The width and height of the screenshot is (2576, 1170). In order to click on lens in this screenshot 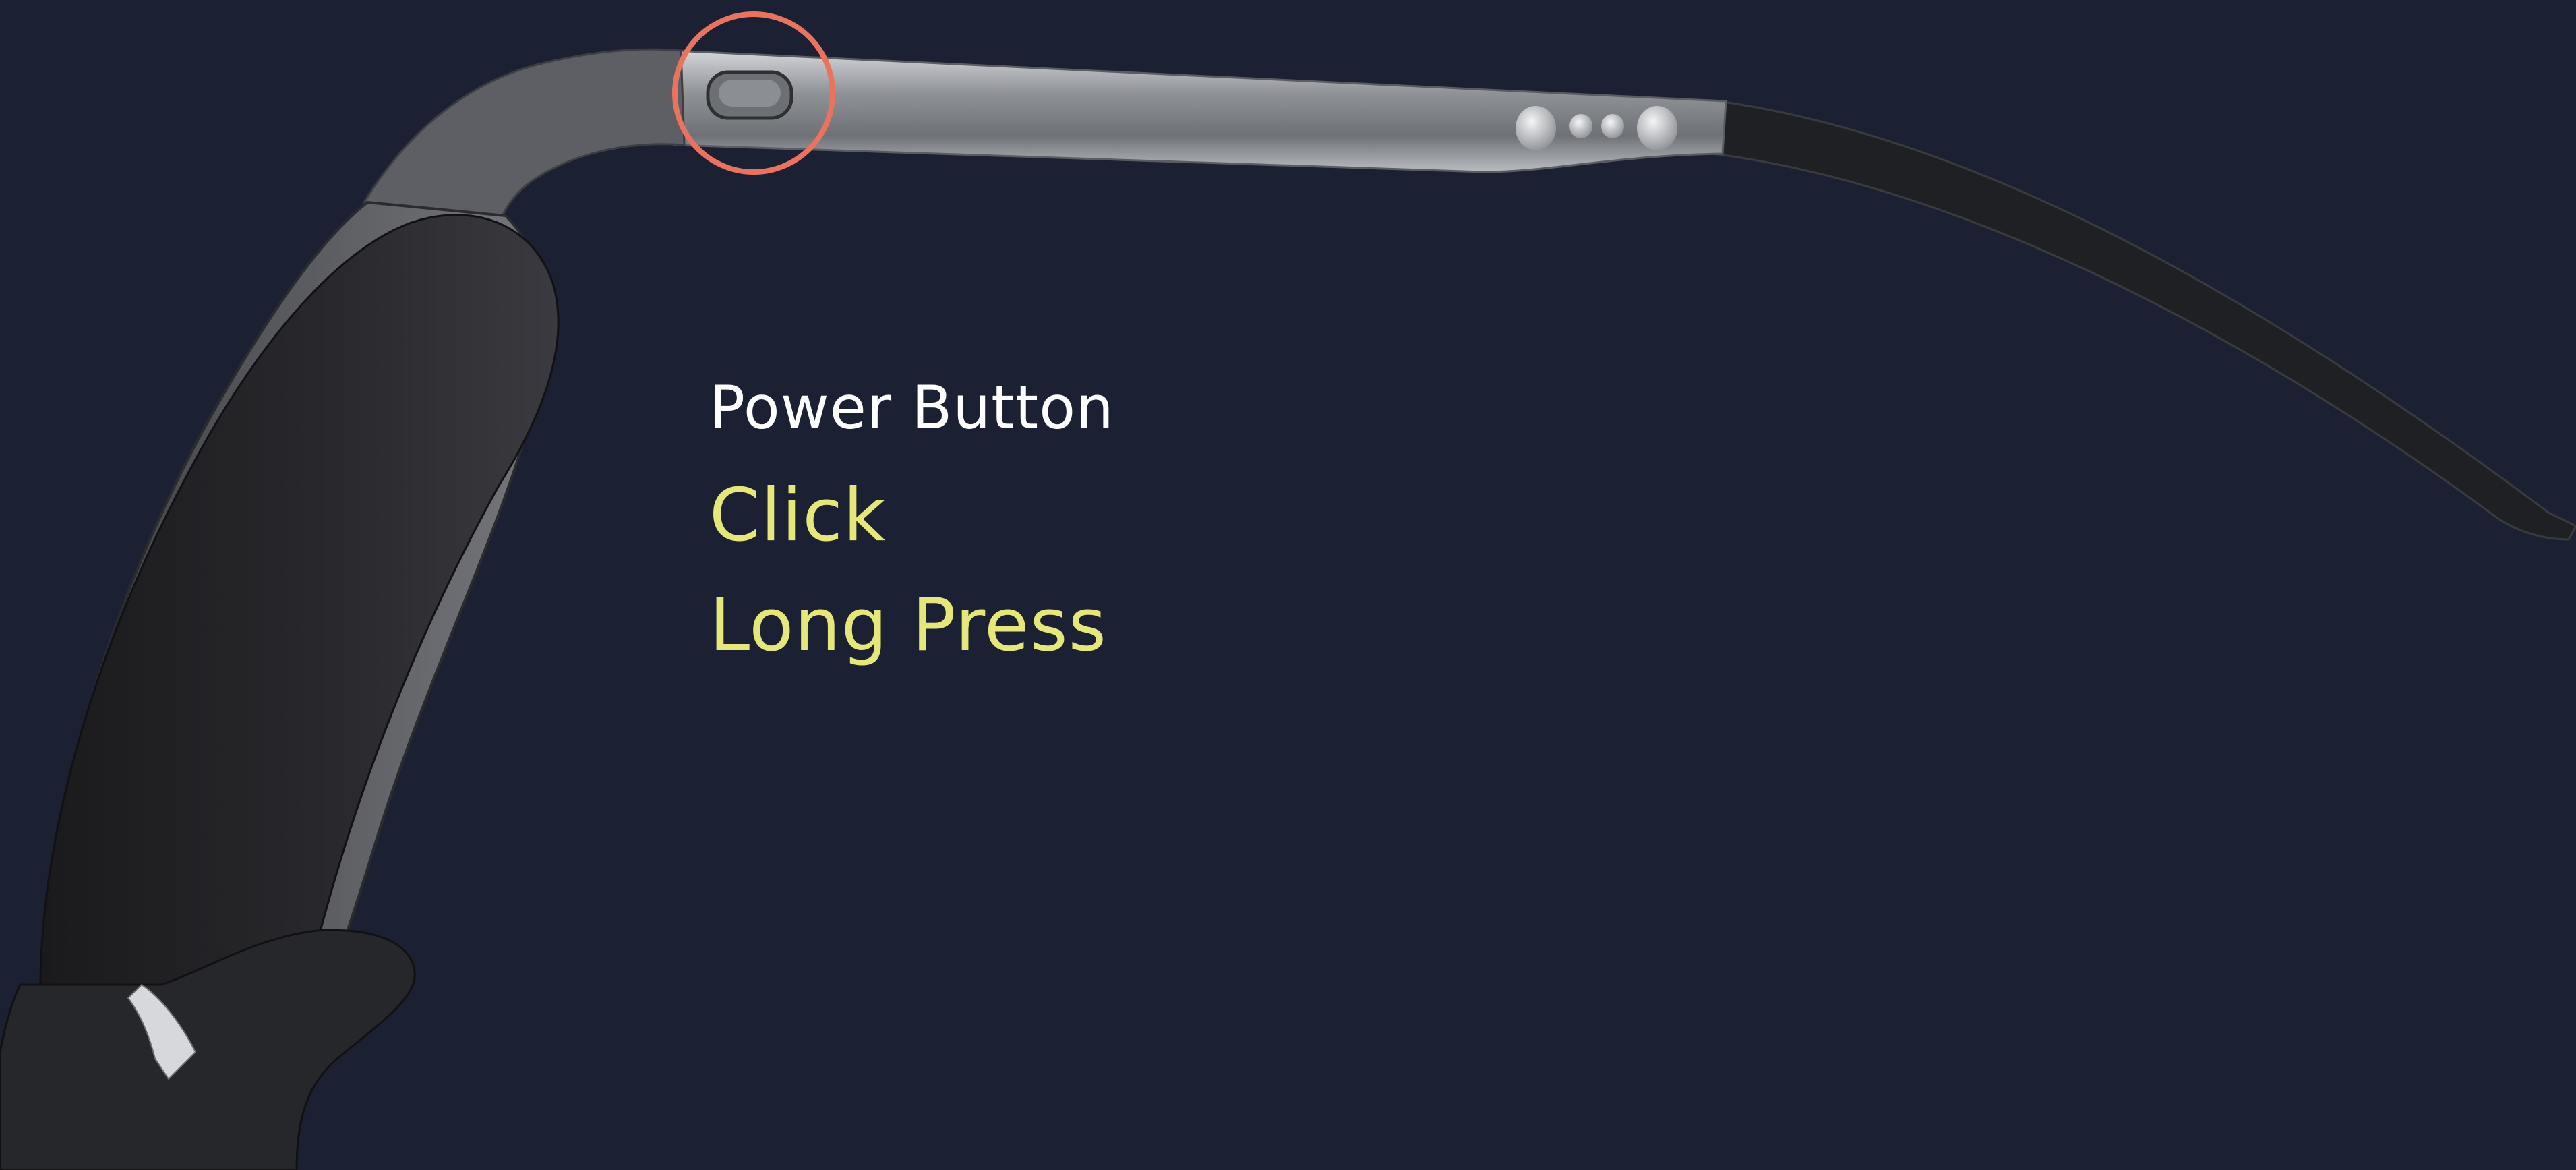, I will do `click(299, 610)`.